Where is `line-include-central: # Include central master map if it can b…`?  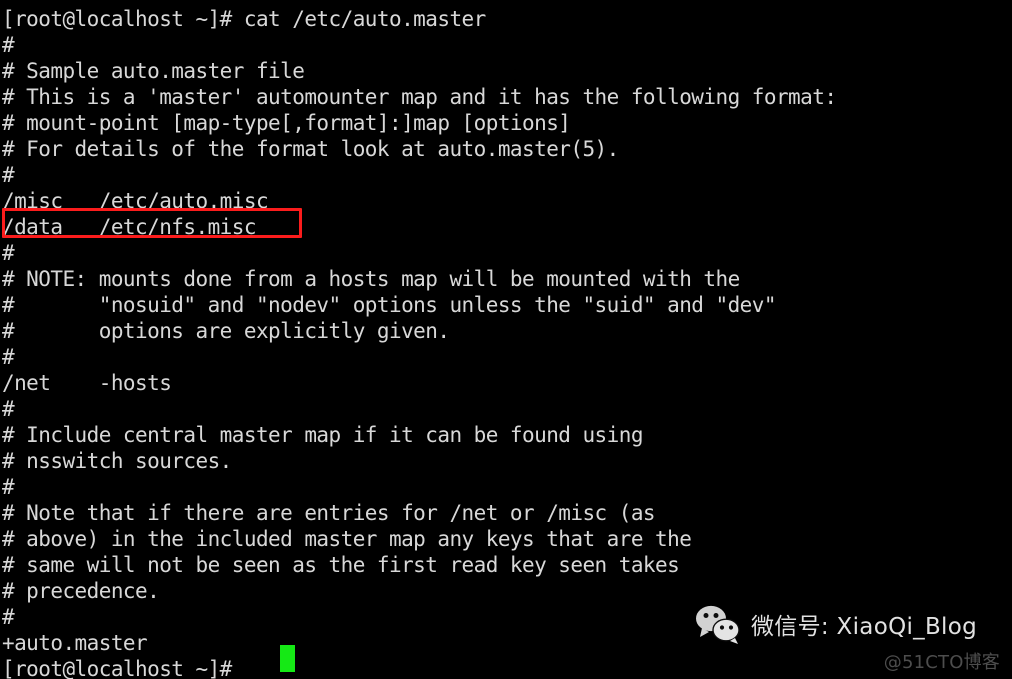 line-include-central: # Include central master map if it can b… is located at coordinates (322, 435).